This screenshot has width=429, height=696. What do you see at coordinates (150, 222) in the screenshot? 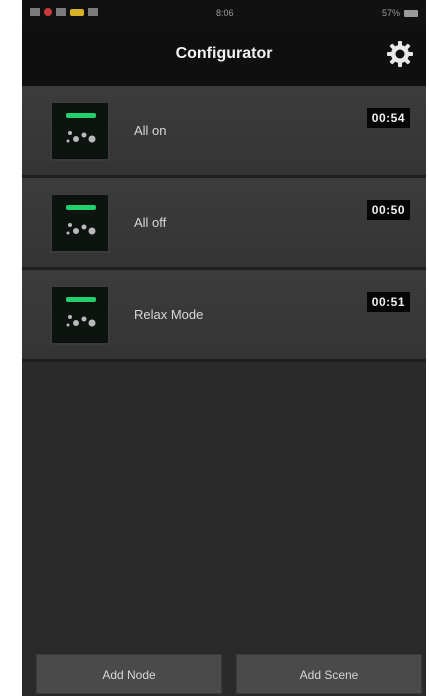
I see `scene-name: All off` at bounding box center [150, 222].